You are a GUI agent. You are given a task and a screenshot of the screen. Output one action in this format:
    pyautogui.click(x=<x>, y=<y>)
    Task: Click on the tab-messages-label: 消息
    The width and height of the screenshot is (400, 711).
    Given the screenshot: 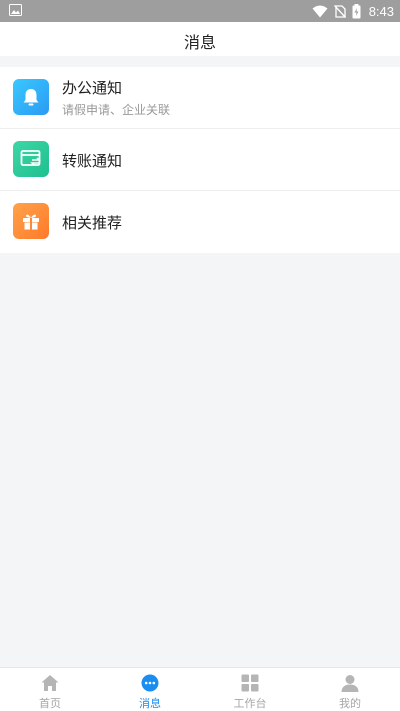 What is the action you would take?
    pyautogui.click(x=150, y=703)
    